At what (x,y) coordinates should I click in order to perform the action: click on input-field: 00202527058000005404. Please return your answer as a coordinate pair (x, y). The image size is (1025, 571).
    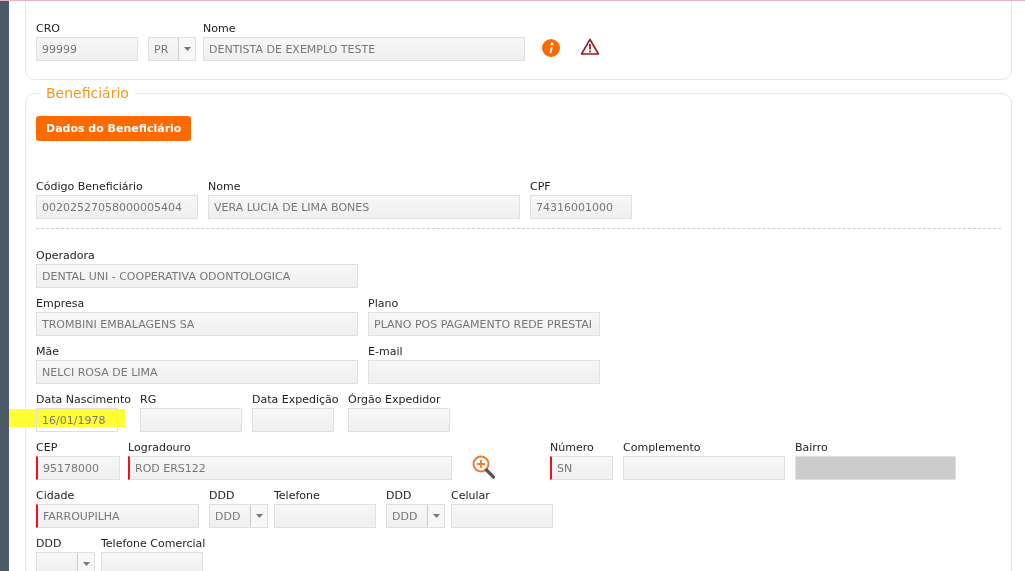
    Looking at the image, I should click on (117, 207).